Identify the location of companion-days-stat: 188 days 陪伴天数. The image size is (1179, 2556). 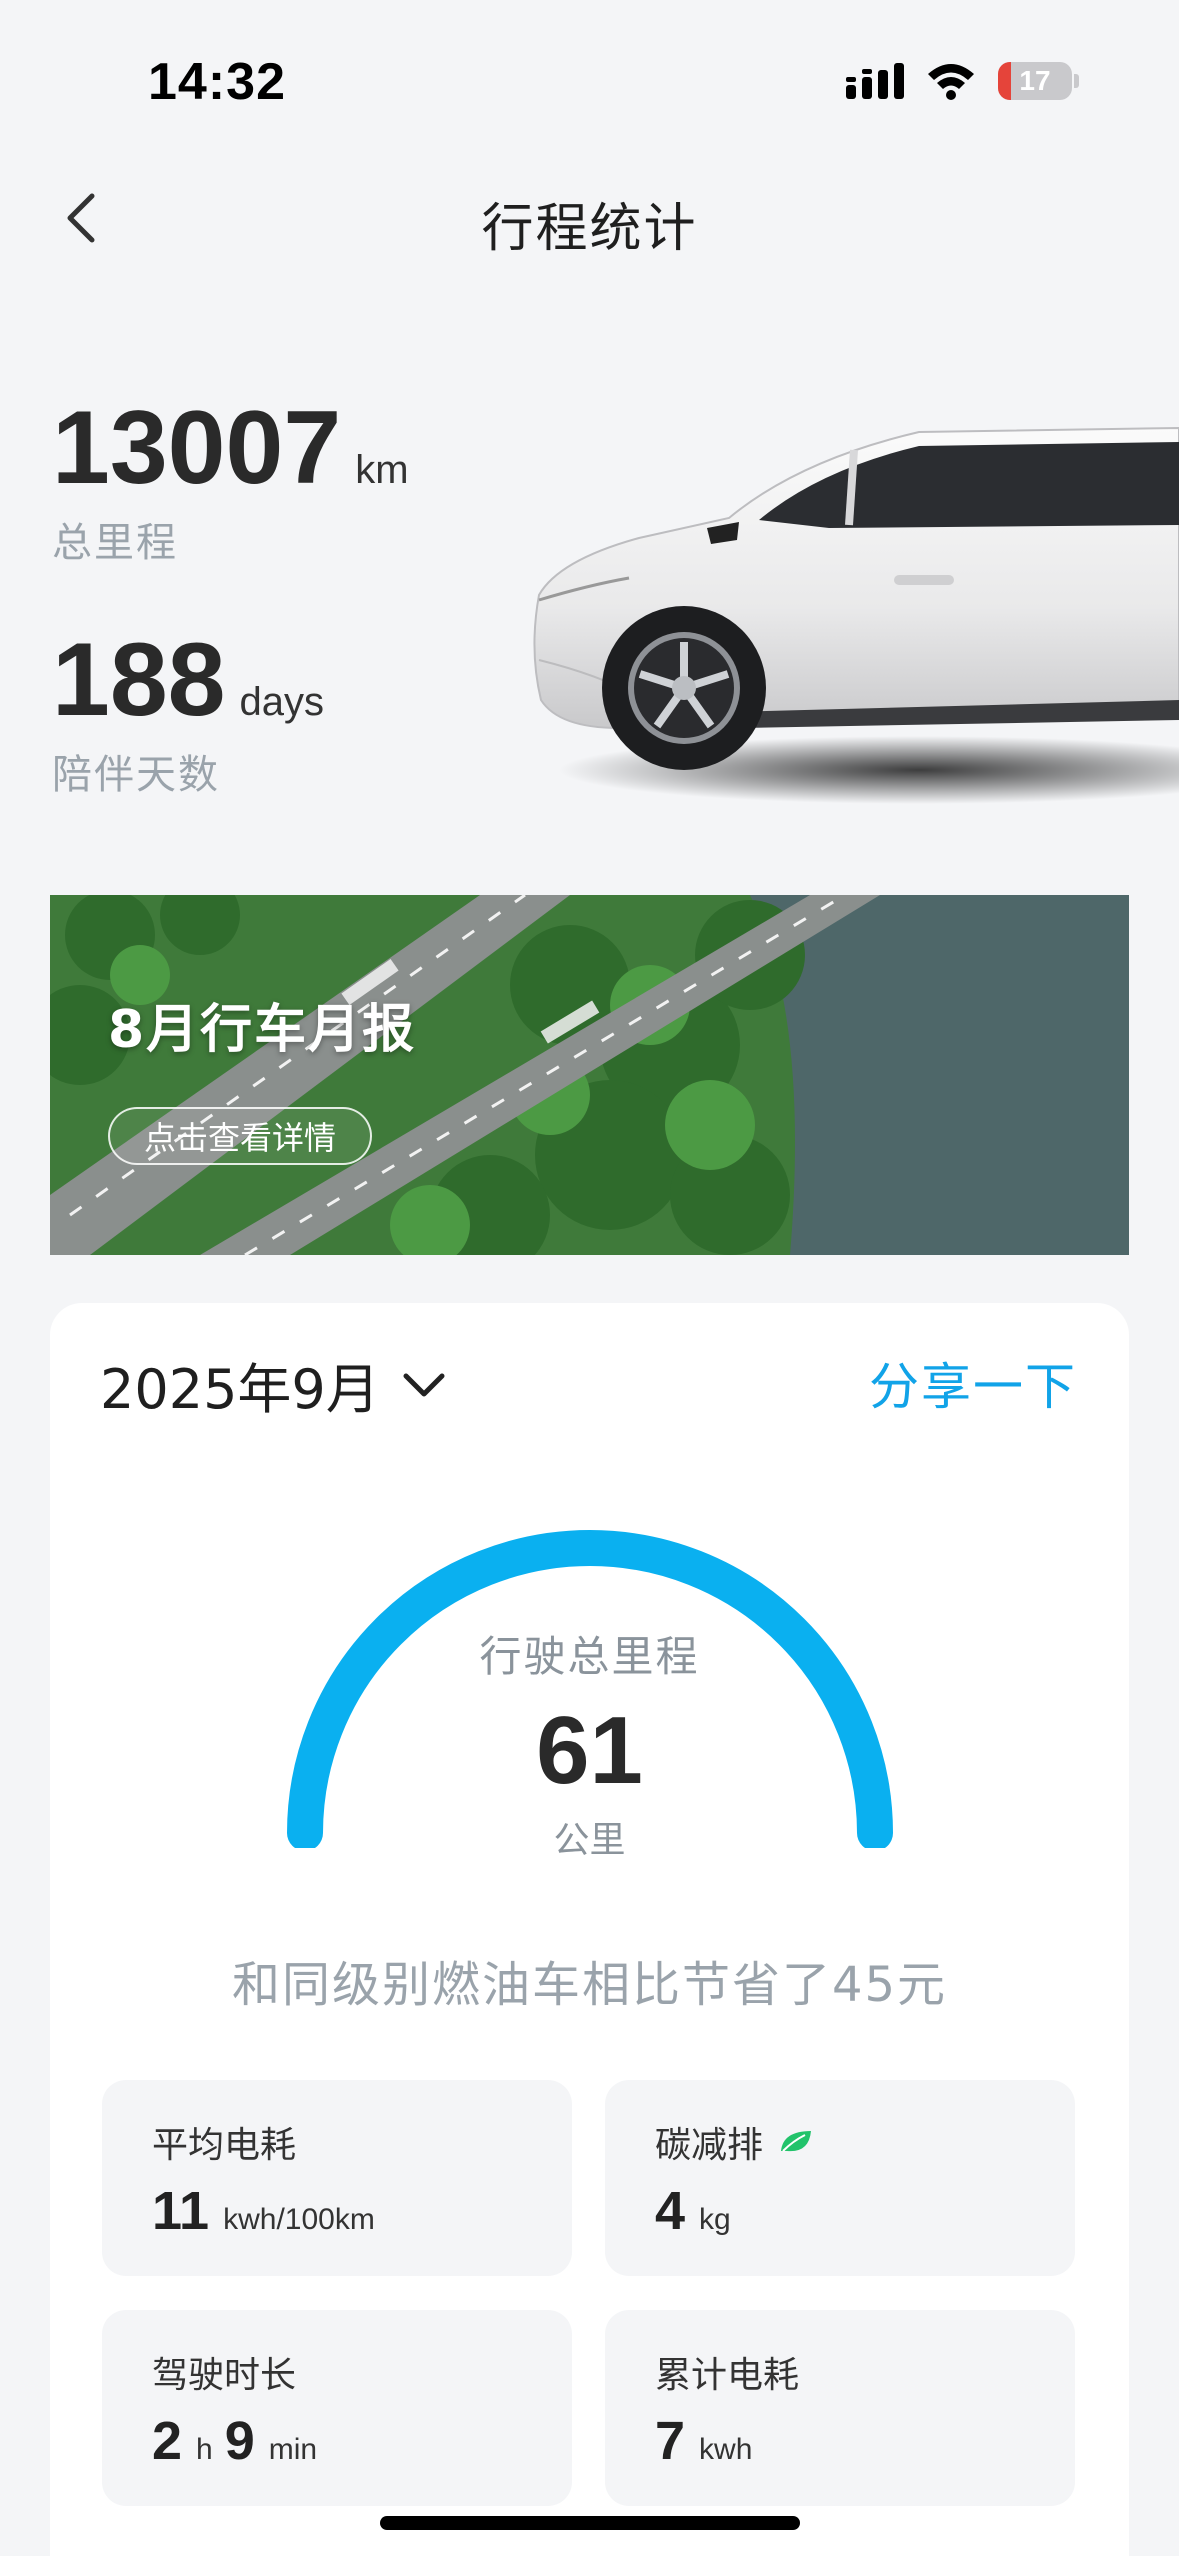
(188, 714).